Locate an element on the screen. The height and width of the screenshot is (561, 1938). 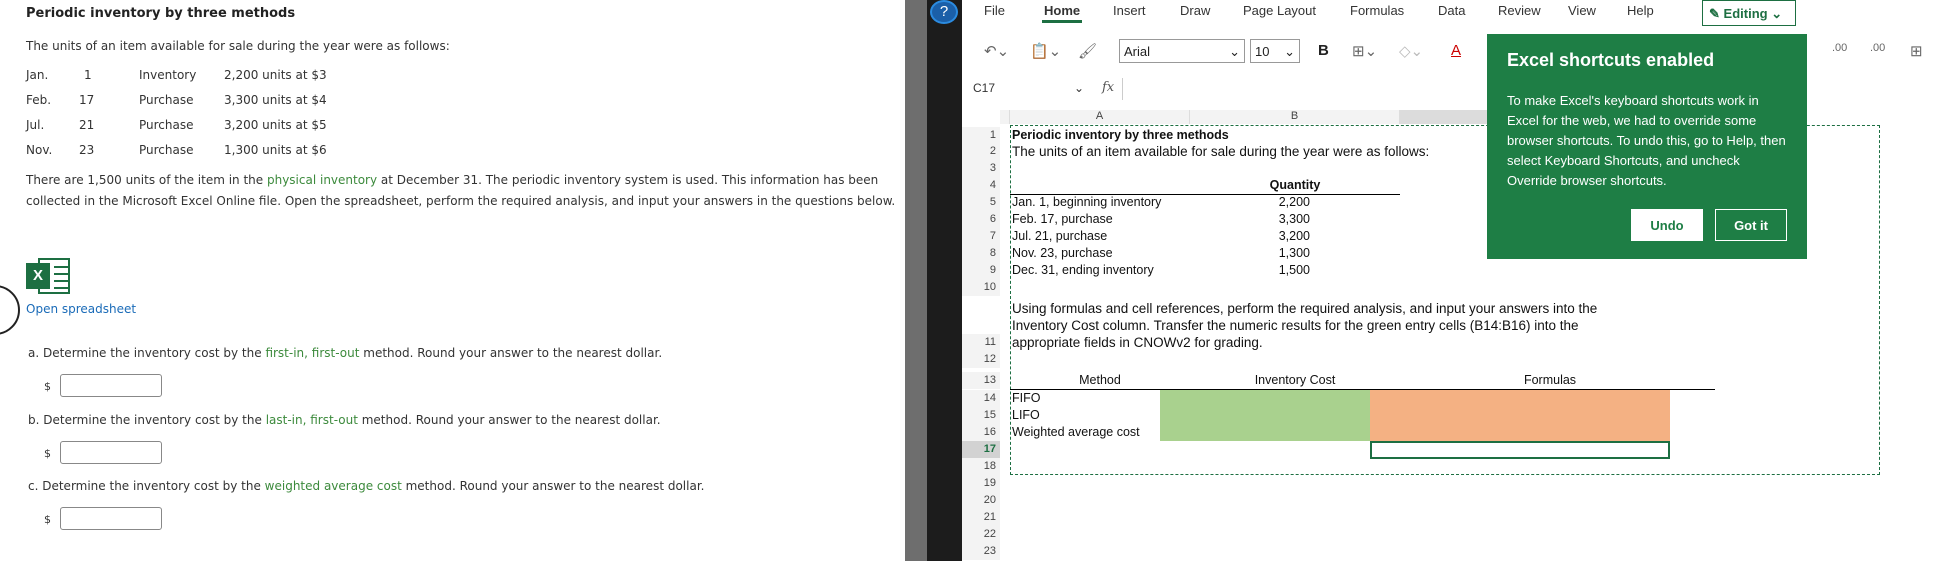
row-number: 22 is located at coordinates (981, 534).